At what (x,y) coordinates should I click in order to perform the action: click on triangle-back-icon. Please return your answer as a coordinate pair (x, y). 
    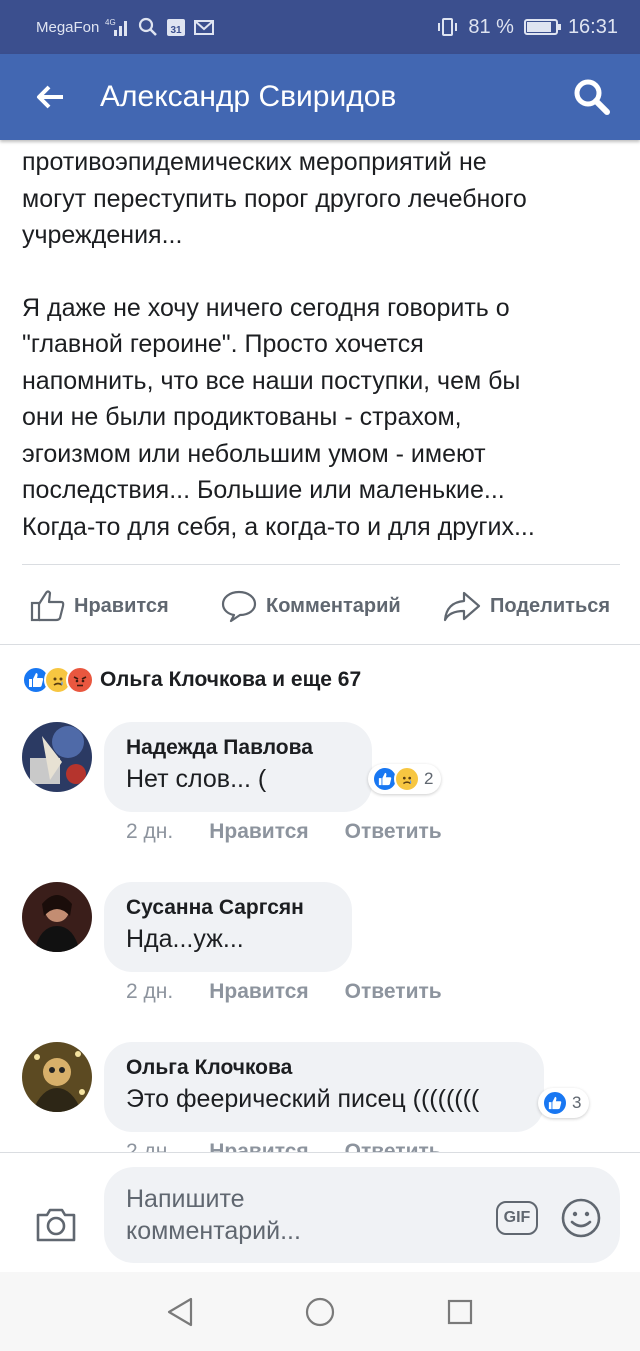
    Looking at the image, I should click on (180, 1311).